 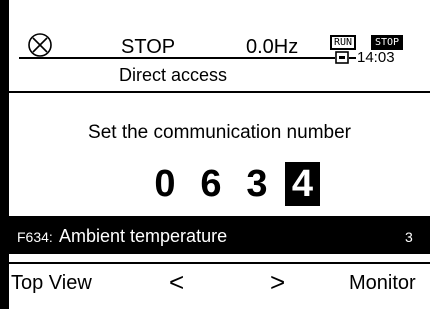 I want to click on digit-4-selected: 4, so click(x=302, y=184).